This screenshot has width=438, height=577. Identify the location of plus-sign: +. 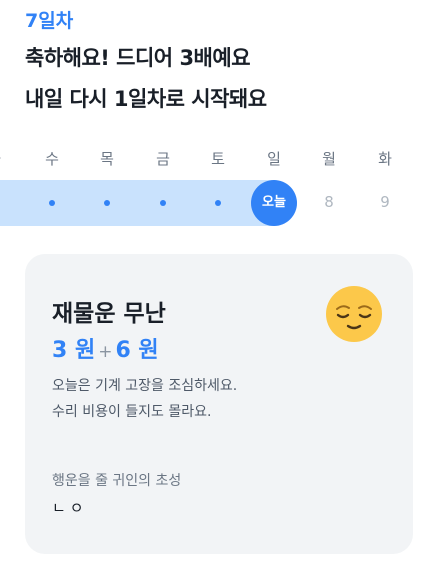
(105, 352).